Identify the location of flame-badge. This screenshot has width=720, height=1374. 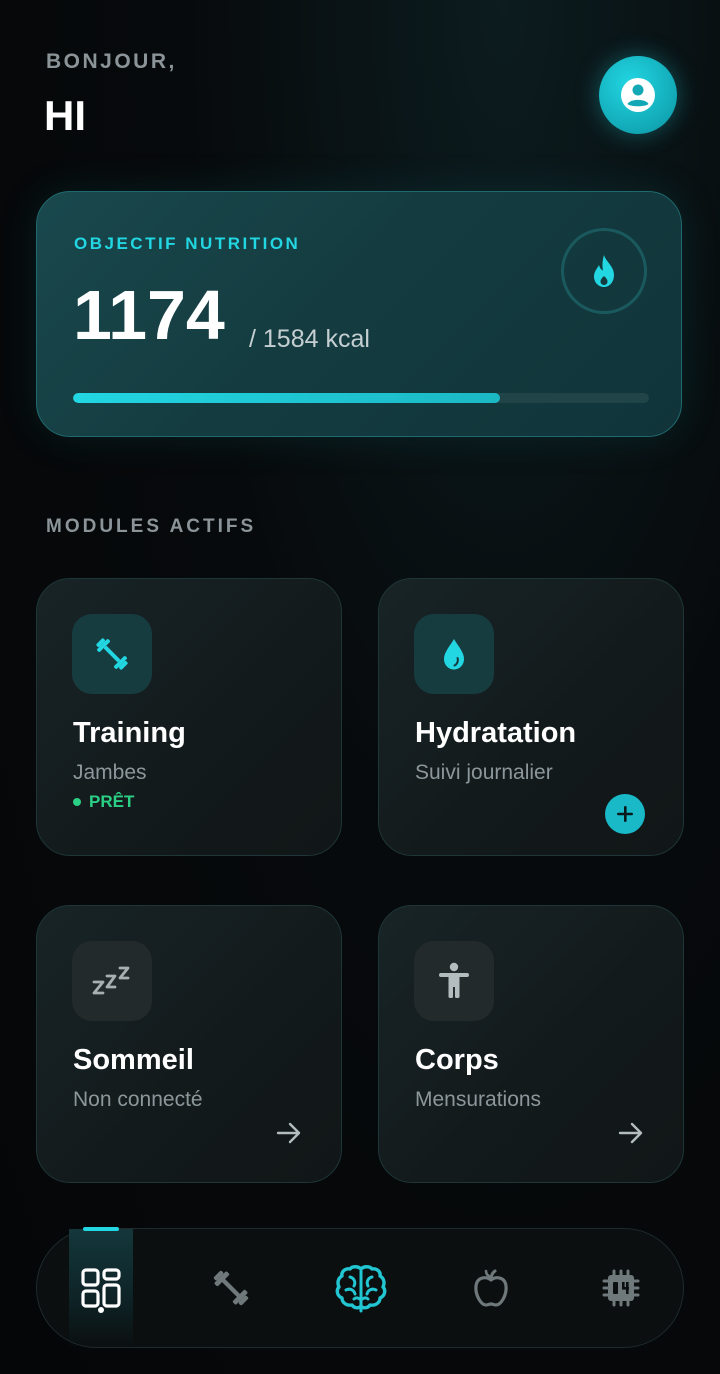
(604, 271).